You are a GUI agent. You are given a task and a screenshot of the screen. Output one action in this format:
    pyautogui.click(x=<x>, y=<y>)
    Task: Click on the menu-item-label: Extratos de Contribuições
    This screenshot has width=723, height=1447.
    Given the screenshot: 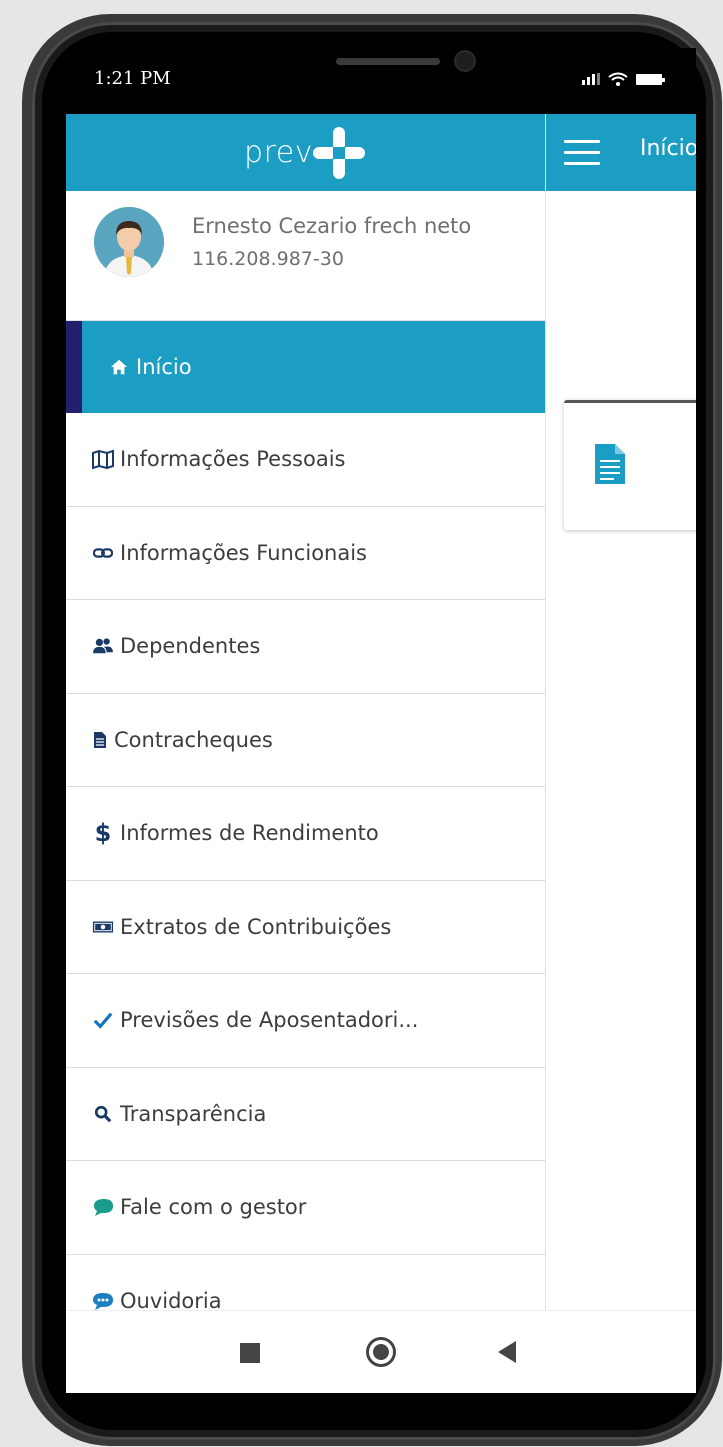 What is the action you would take?
    pyautogui.click(x=256, y=926)
    